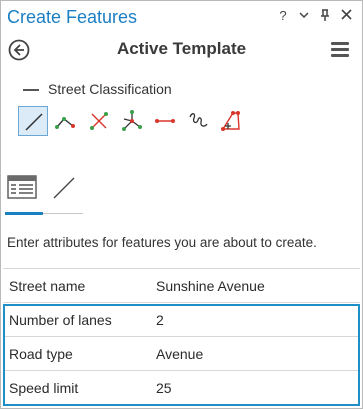 This screenshot has width=363, height=409. I want to click on midpoint-line-icon, so click(99, 121).